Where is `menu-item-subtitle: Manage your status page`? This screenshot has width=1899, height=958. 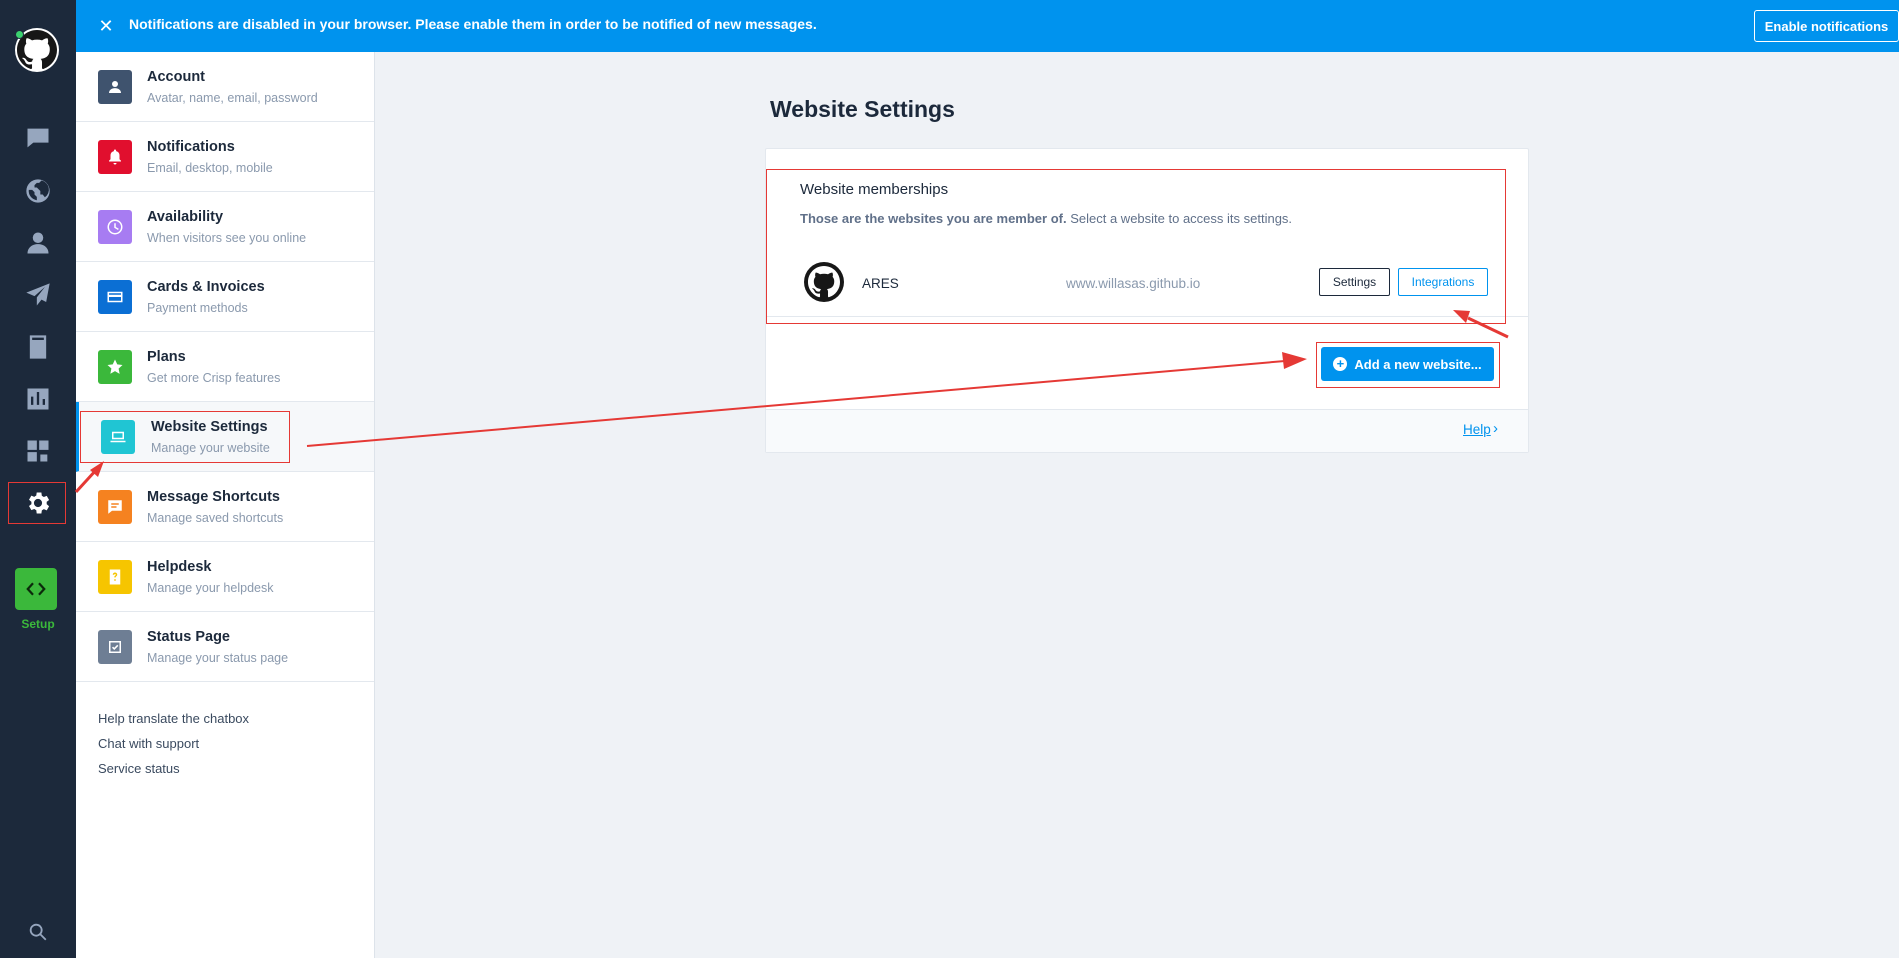
menu-item-subtitle: Manage your status page is located at coordinates (218, 658).